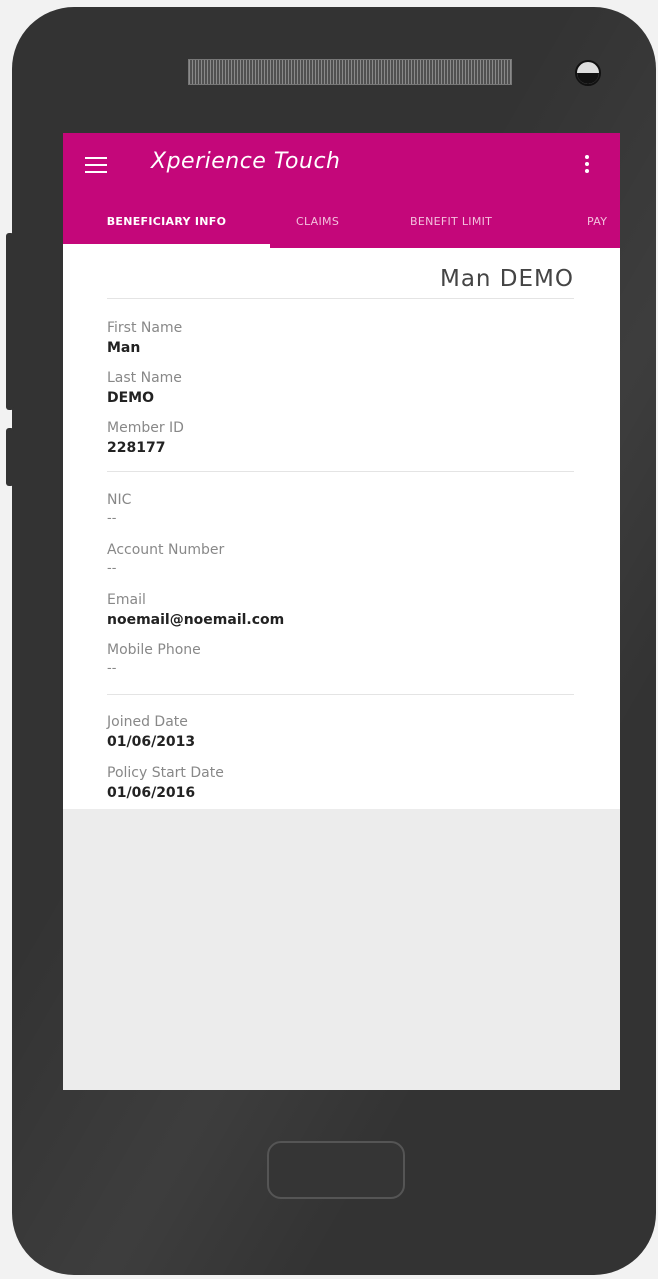 Image resolution: width=658 pixels, height=1279 pixels. Describe the element at coordinates (136, 448) in the screenshot. I see `member-id-value: 228177` at that location.